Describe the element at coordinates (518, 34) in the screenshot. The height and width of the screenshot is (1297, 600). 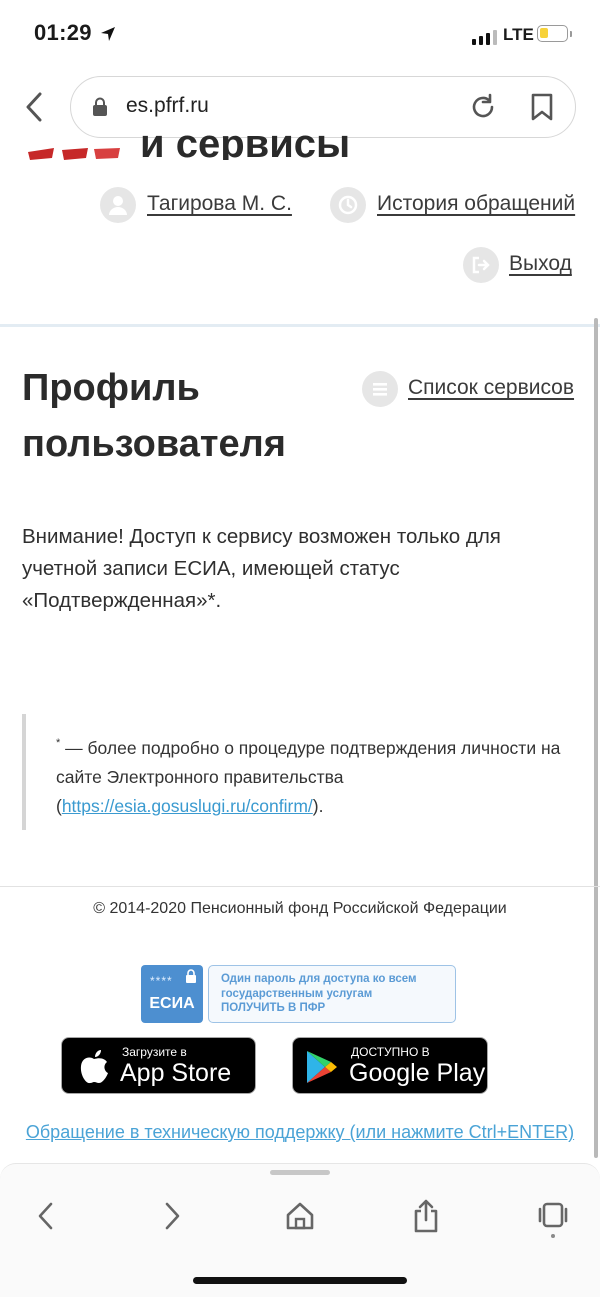
I see `network-type: LTE` at that location.